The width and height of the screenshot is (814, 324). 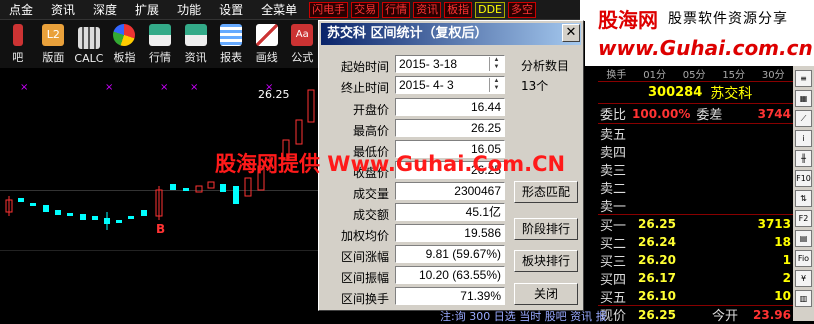 What do you see at coordinates (450, 128) in the screenshot?
I see `stat-field: 26.25` at bounding box center [450, 128].